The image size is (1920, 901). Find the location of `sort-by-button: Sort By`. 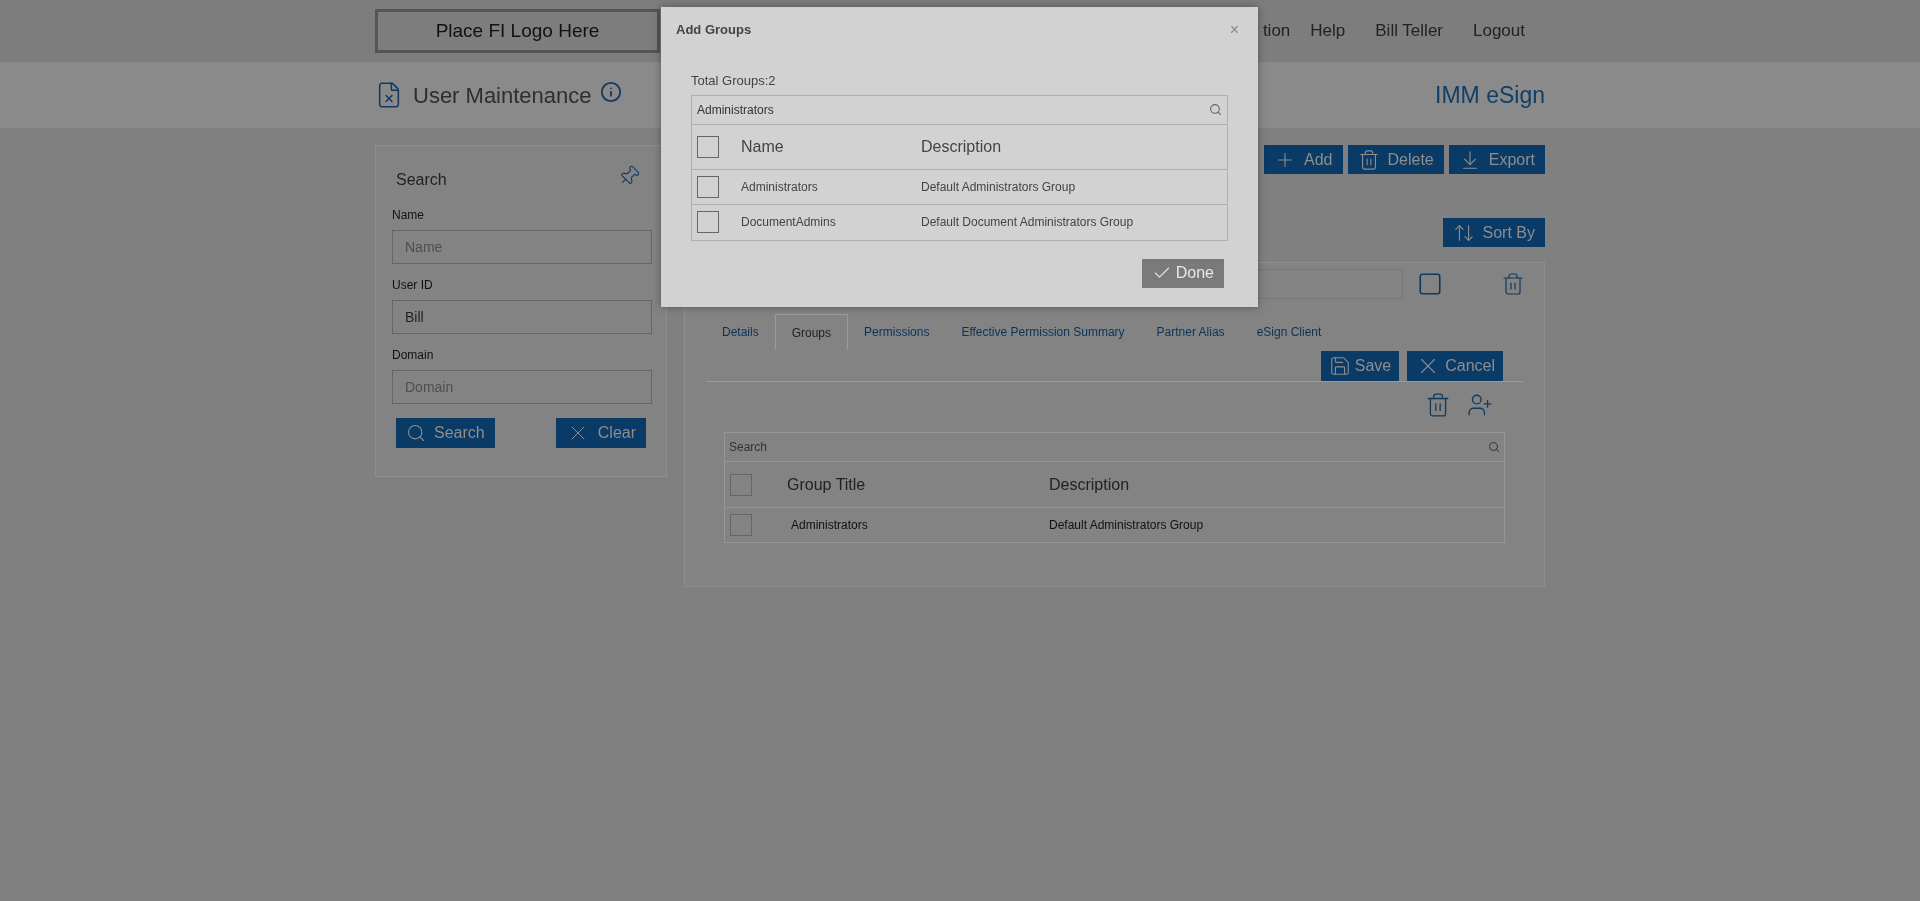

sort-by-button: Sort By is located at coordinates (1493, 232).